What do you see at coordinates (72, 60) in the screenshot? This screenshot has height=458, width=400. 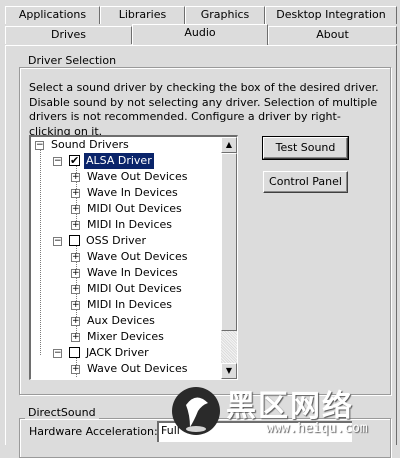 I see `driver-selection-title: Driver Selection` at bounding box center [72, 60].